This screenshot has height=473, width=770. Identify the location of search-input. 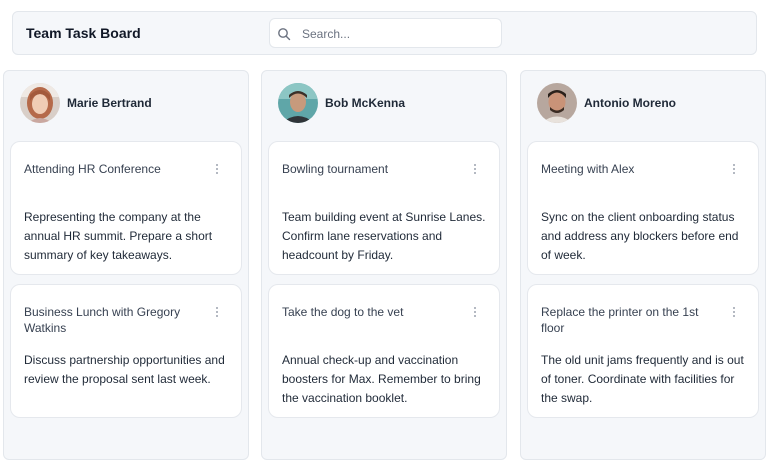
(397, 34).